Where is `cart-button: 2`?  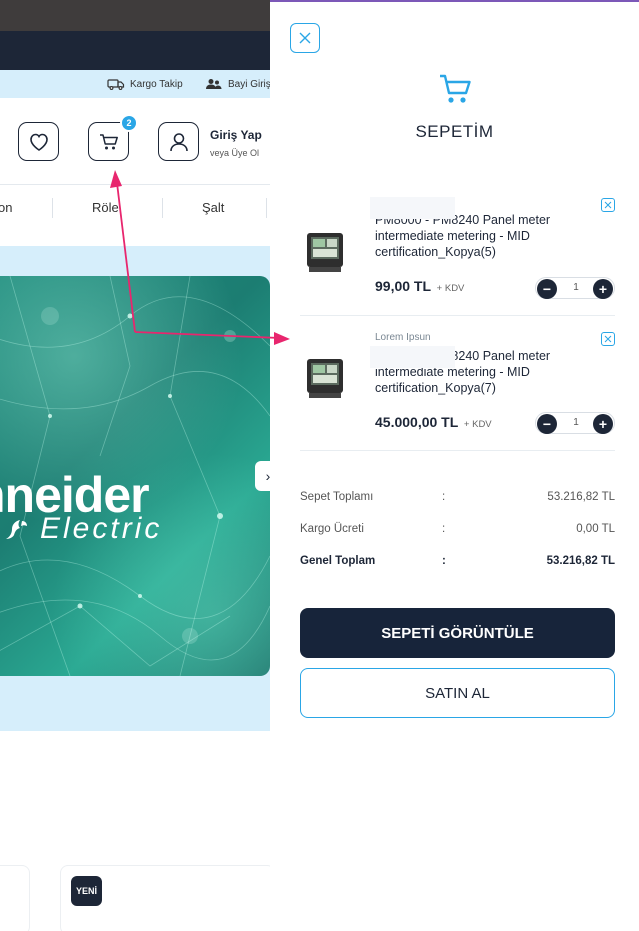 cart-button: 2 is located at coordinates (113, 137).